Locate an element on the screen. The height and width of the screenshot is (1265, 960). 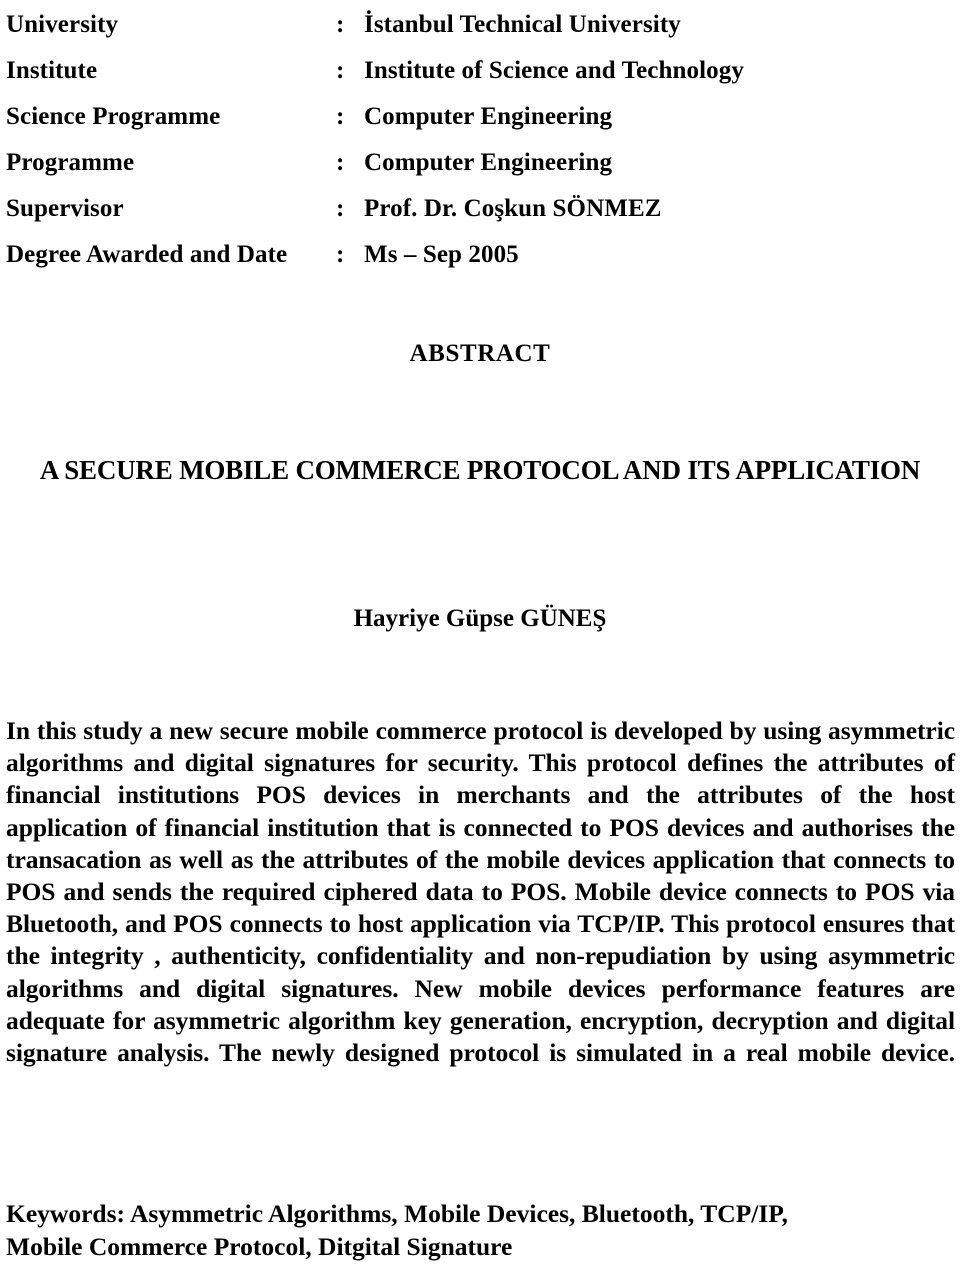
metadata-label-university: University is located at coordinates (62, 24).